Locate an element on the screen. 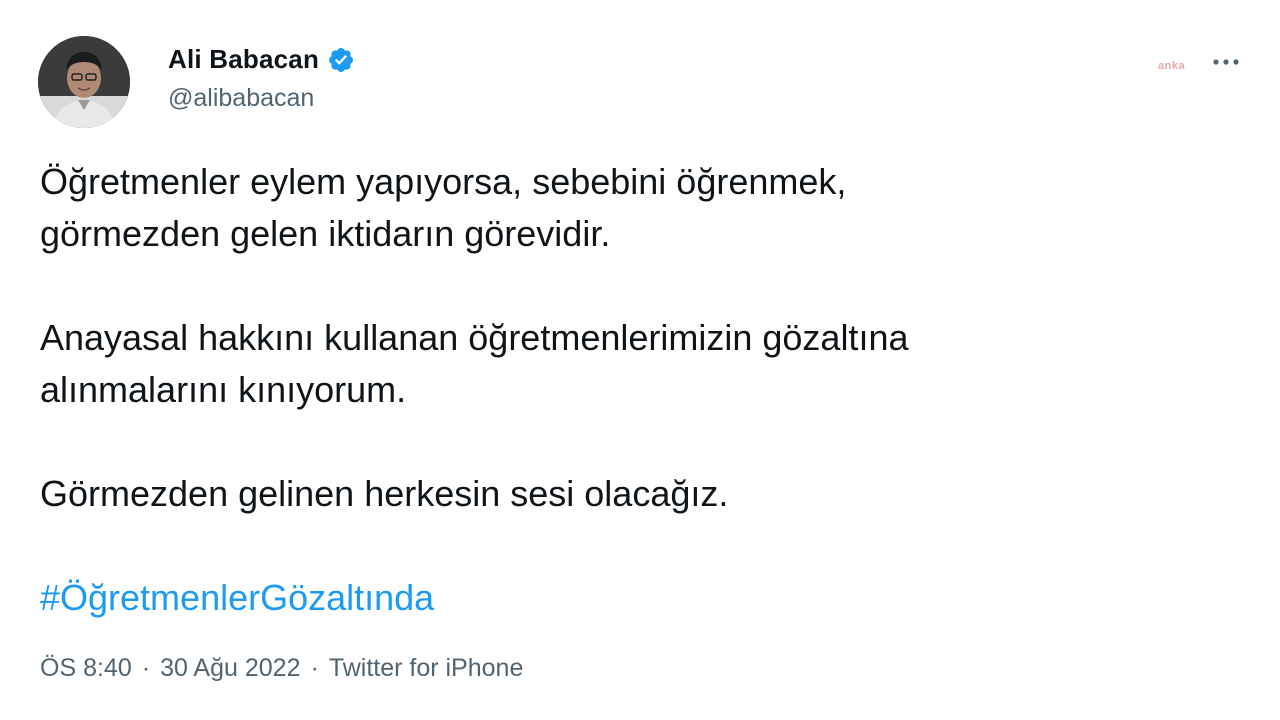  avatar is located at coordinates (84, 82).